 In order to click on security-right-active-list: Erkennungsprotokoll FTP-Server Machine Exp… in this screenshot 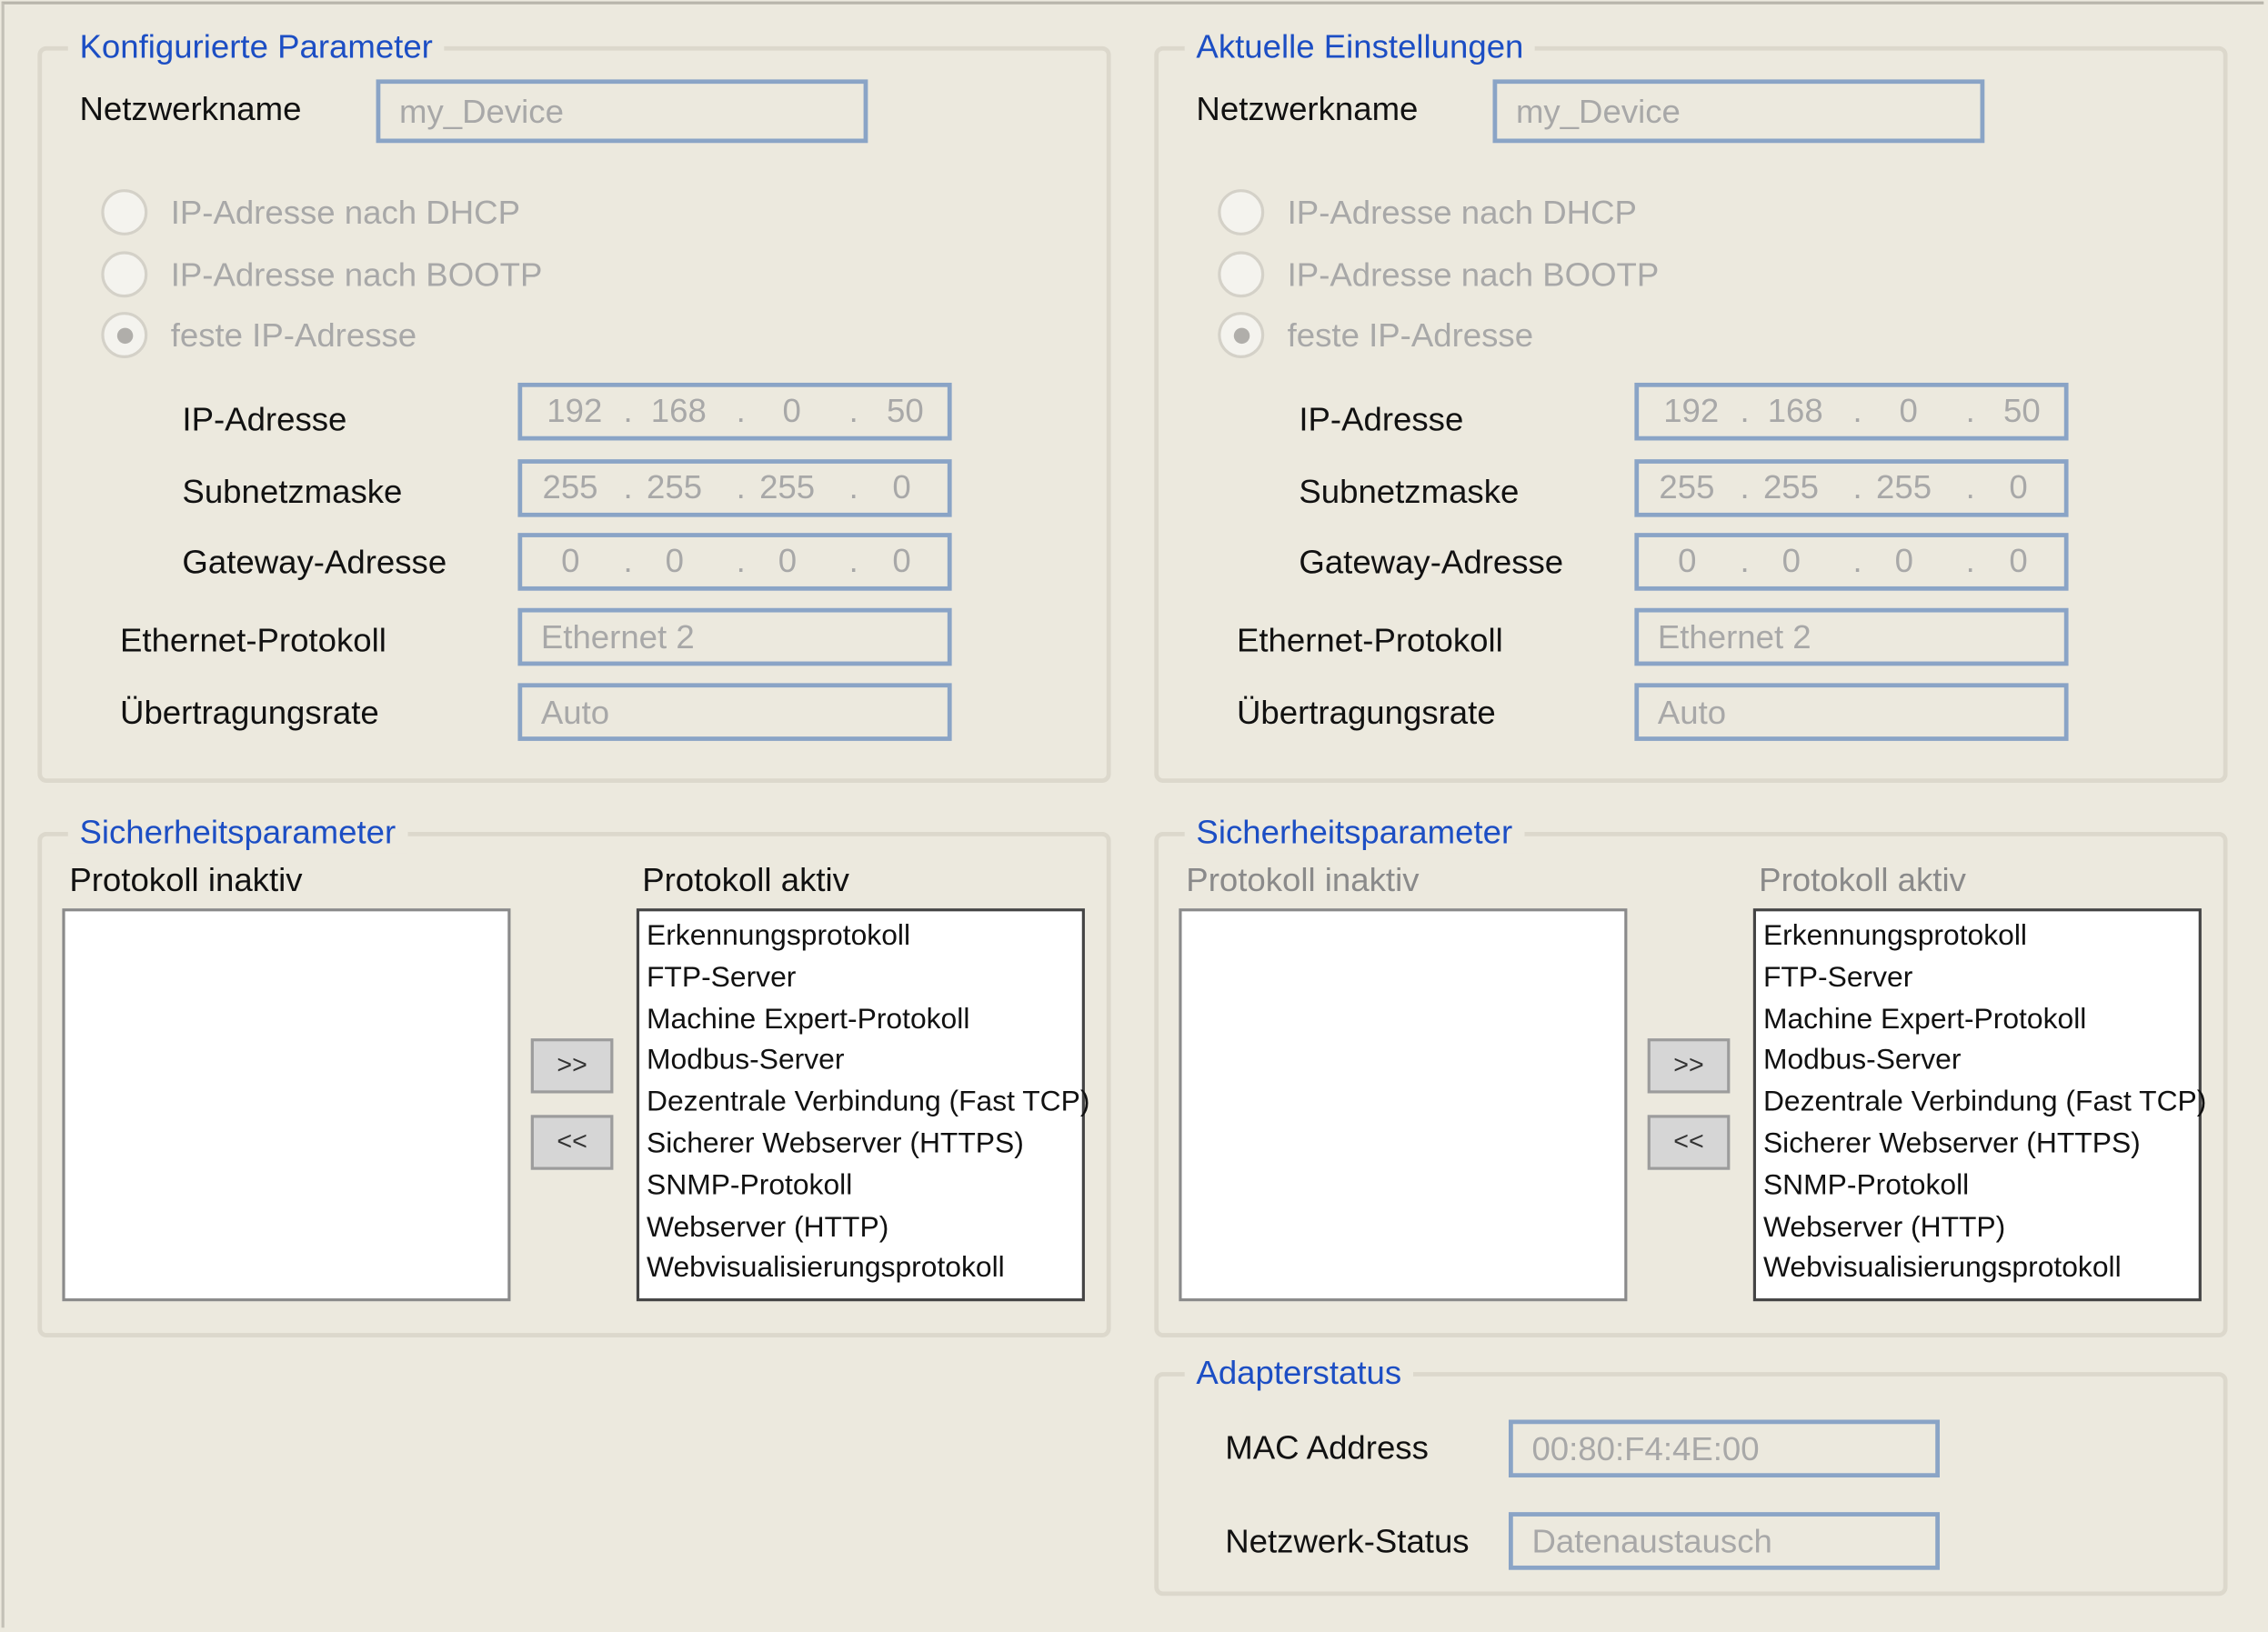, I will do `click(1979, 1105)`.